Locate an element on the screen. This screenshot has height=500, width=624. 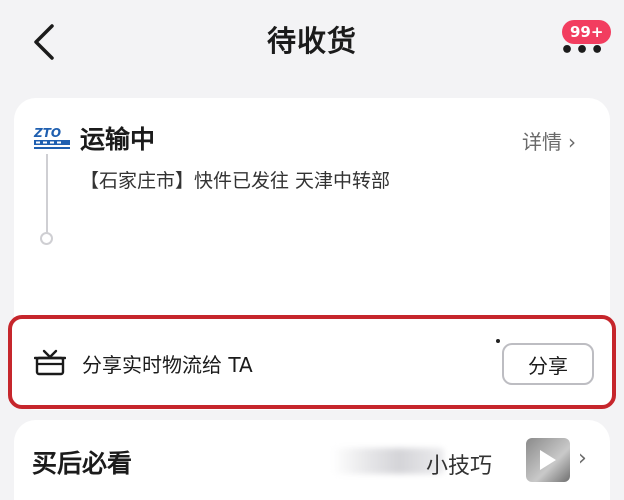
video-thumbnail is located at coordinates (548, 460).